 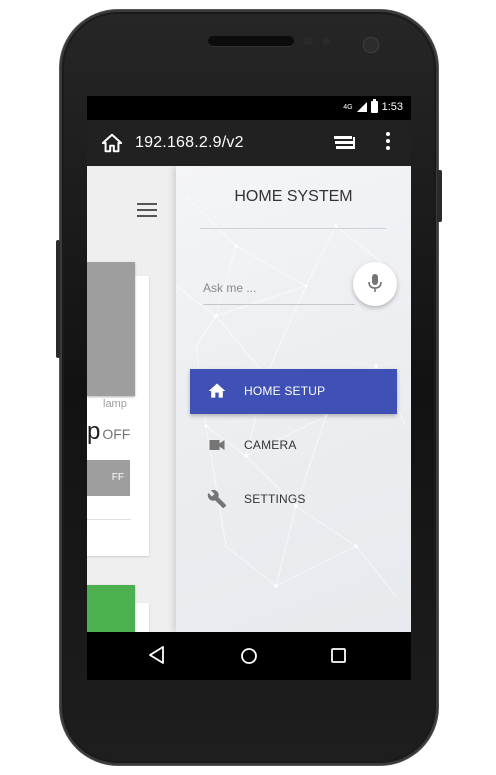 I want to click on menu-item-settings: SETTINGS, so click(x=293, y=499).